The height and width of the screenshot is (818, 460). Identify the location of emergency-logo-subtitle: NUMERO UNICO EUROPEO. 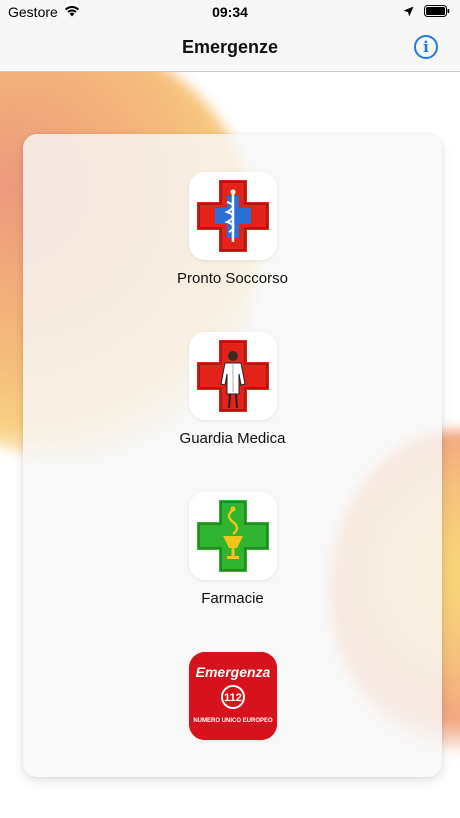
(233, 721).